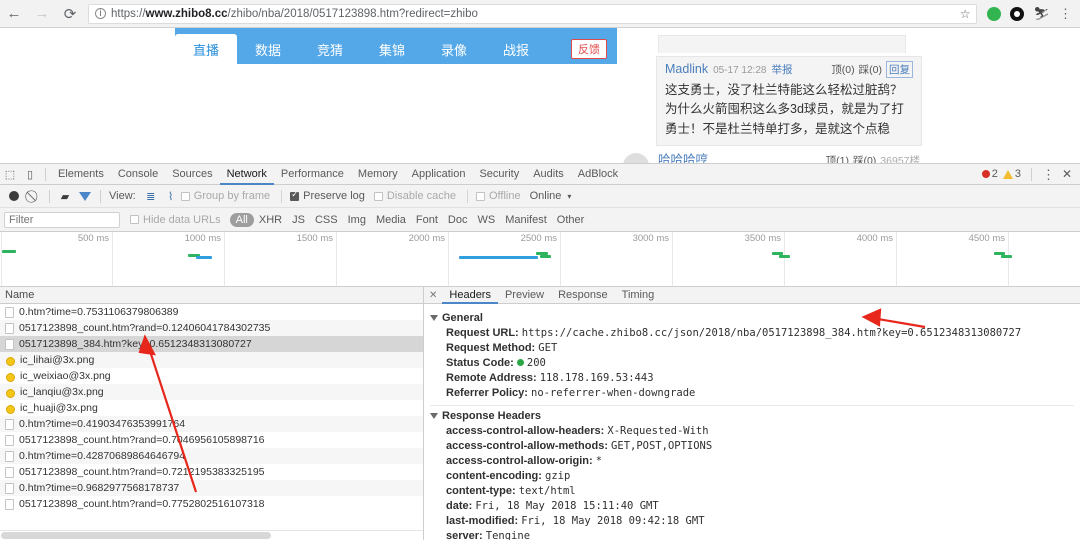  Describe the element at coordinates (686, 69) in the screenshot. I see `comment-username: Madlink` at that location.